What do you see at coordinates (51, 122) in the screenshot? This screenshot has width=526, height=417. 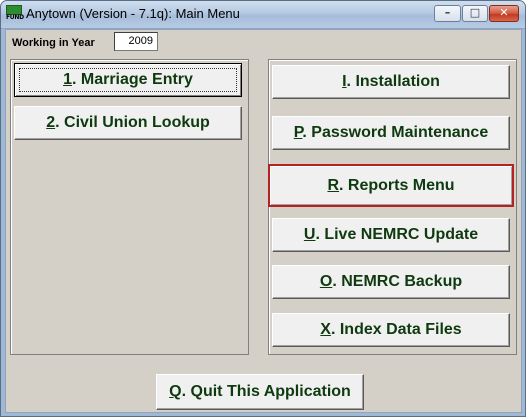 I see `civil-union-lookup-hotkey: 2` at bounding box center [51, 122].